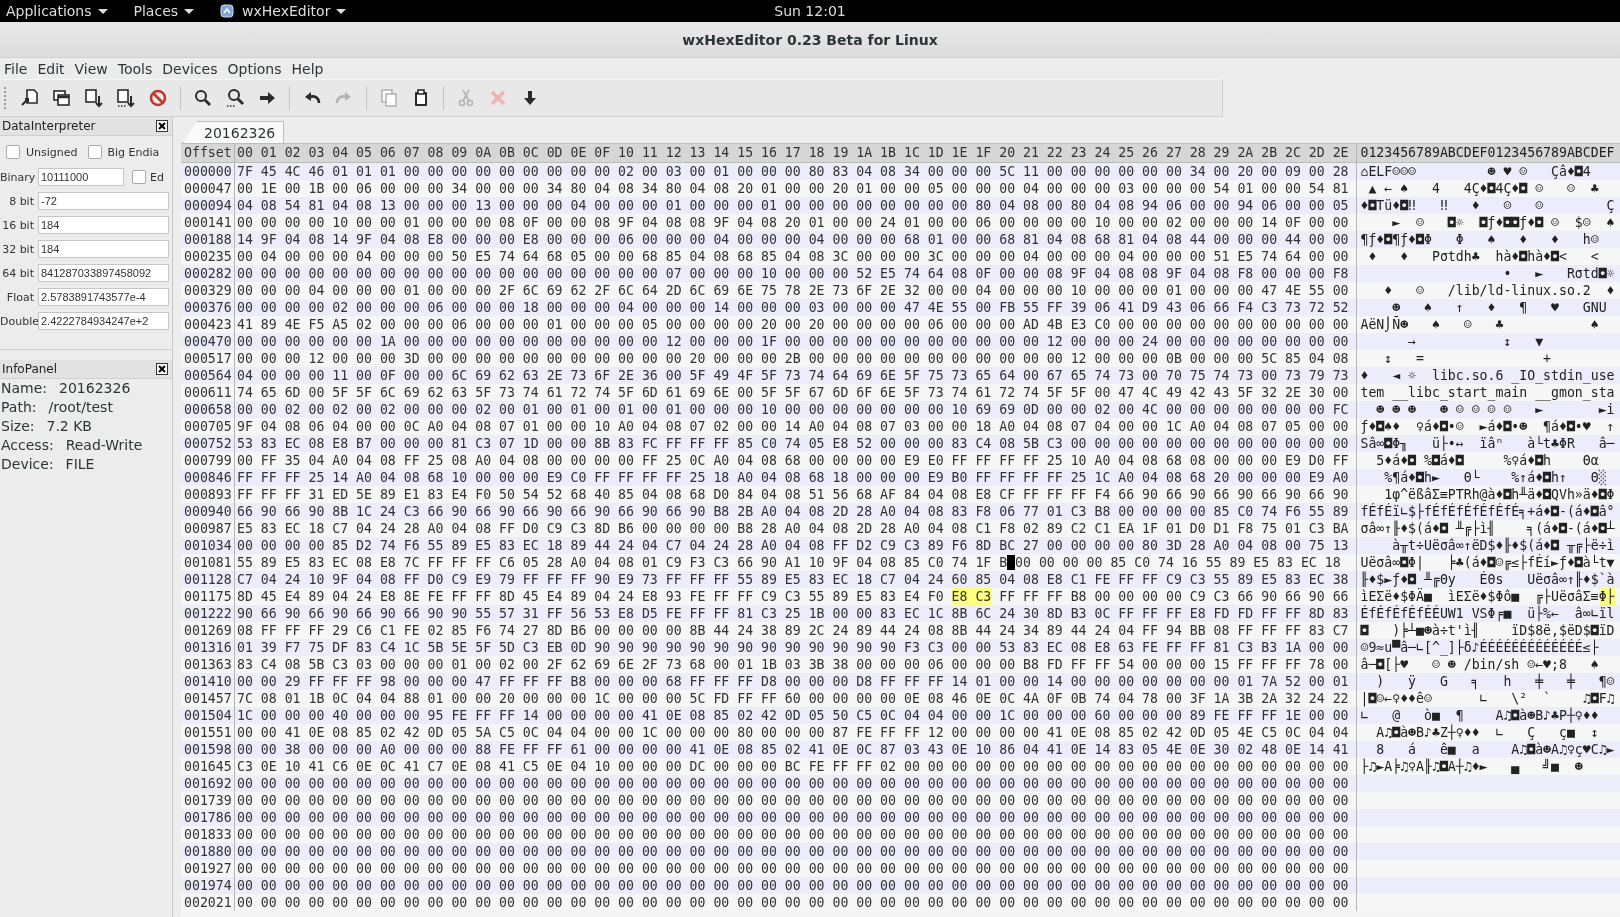  I want to click on menu-item: Help, so click(308, 68).